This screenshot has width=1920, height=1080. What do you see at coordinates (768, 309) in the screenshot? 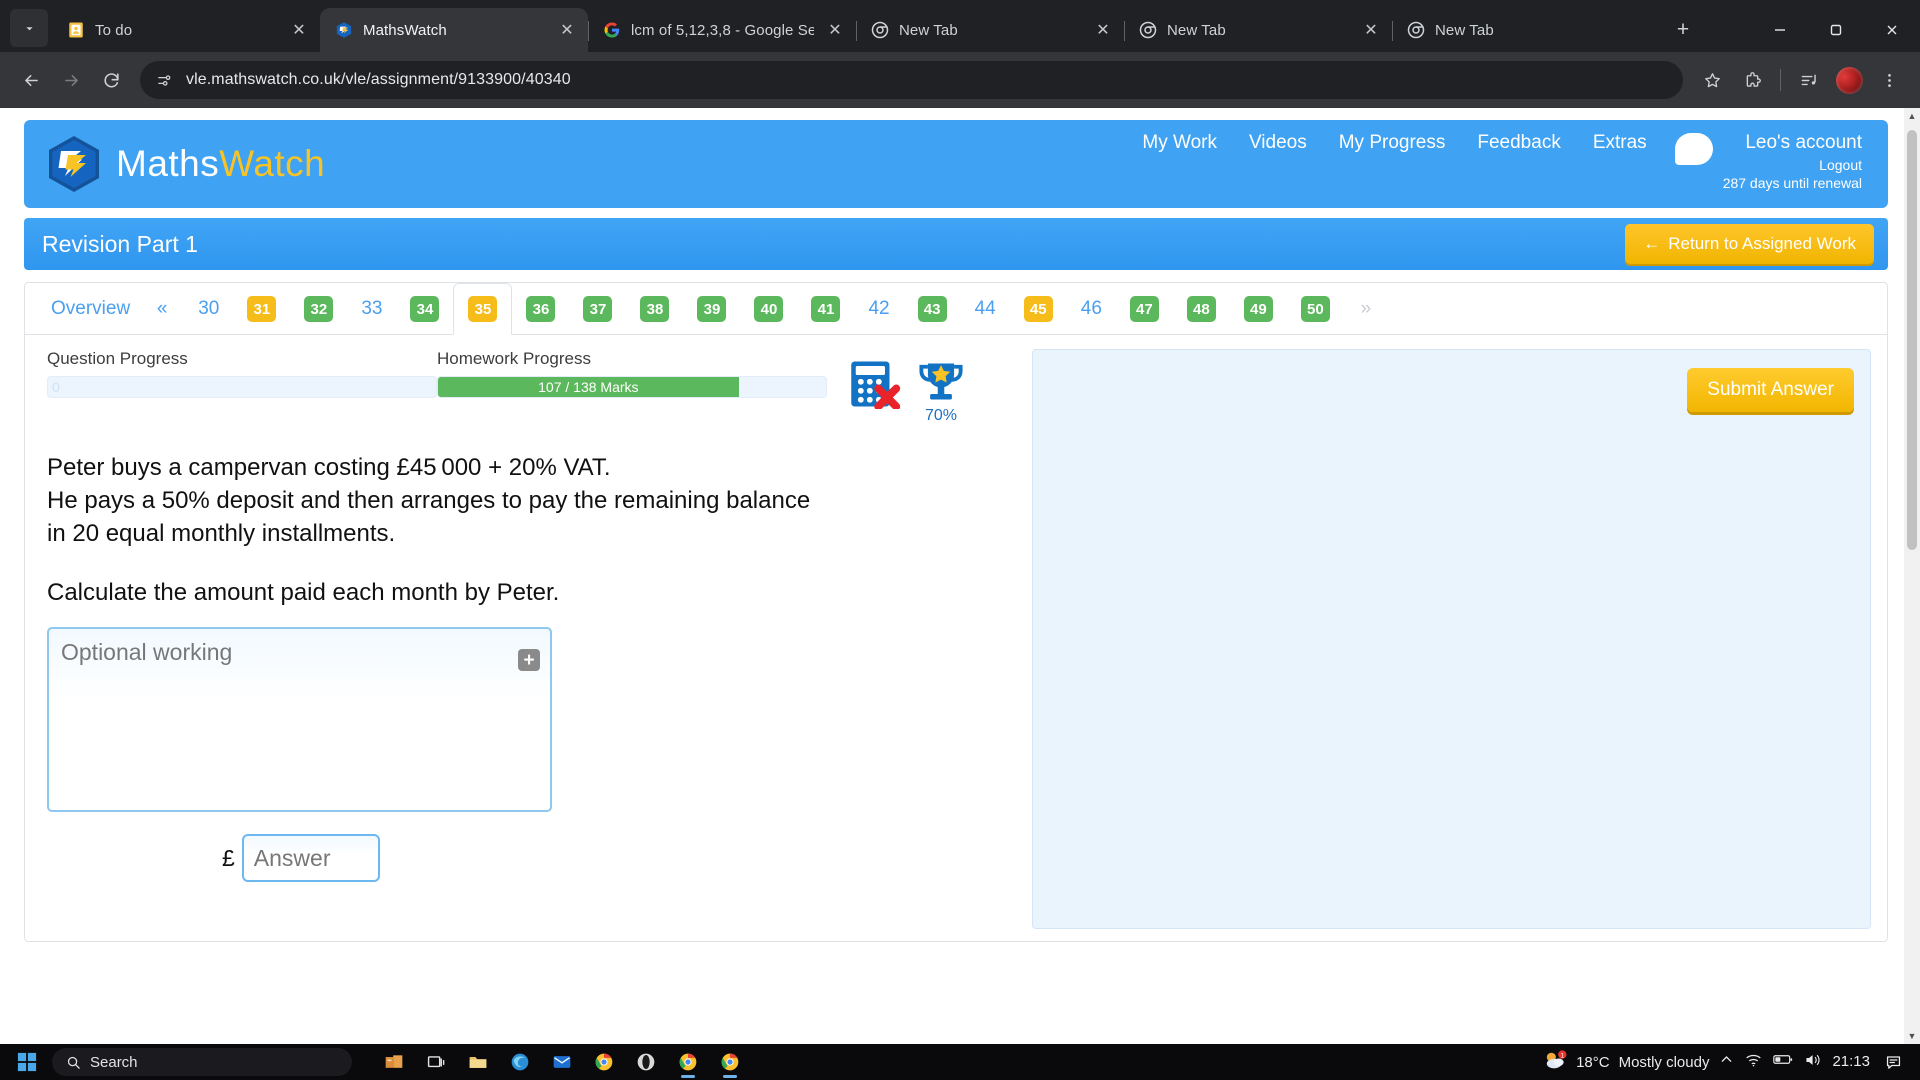
I see `question-tab-40: 40` at bounding box center [768, 309].